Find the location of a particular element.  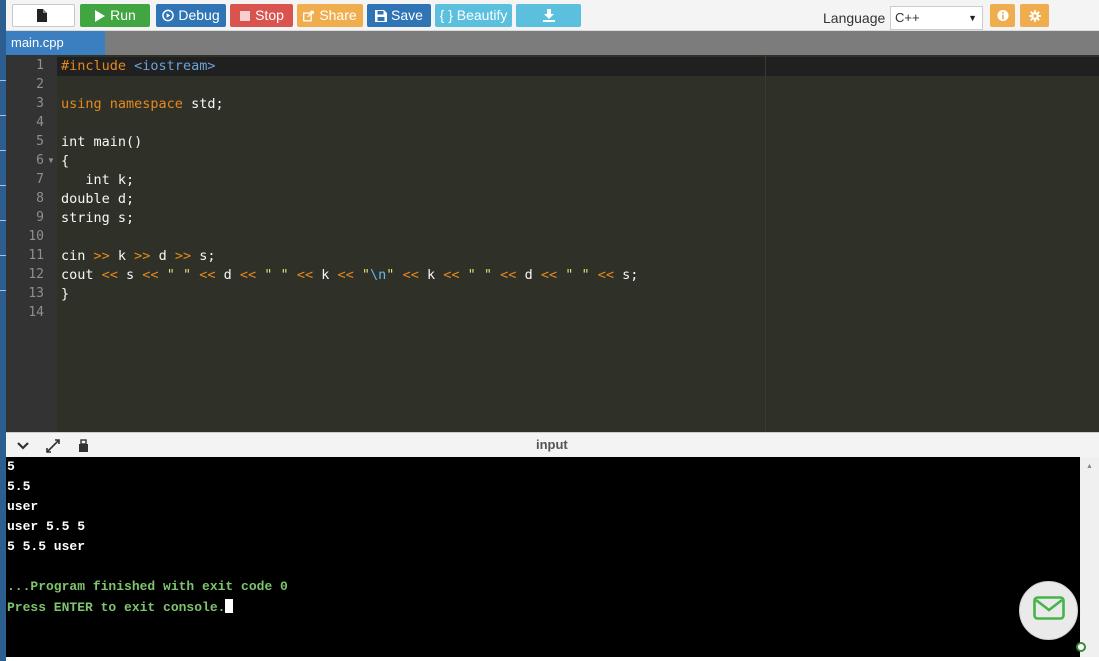

envelope-icon is located at coordinates (1048, 610).